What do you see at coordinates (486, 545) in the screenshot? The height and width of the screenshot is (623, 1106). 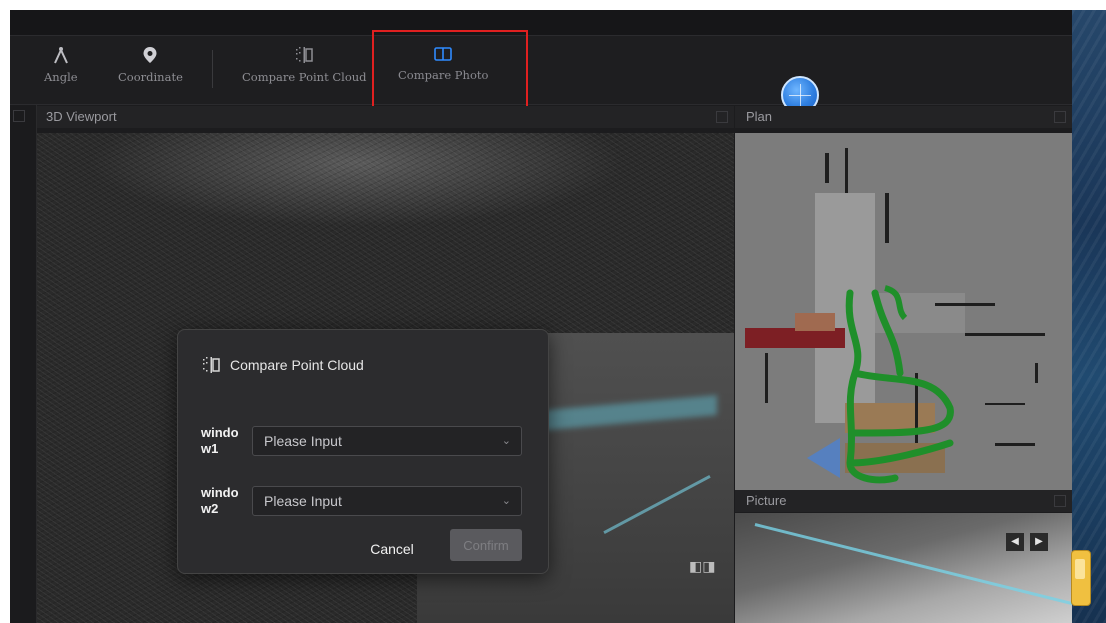 I see `confirm-button: Confirm` at bounding box center [486, 545].